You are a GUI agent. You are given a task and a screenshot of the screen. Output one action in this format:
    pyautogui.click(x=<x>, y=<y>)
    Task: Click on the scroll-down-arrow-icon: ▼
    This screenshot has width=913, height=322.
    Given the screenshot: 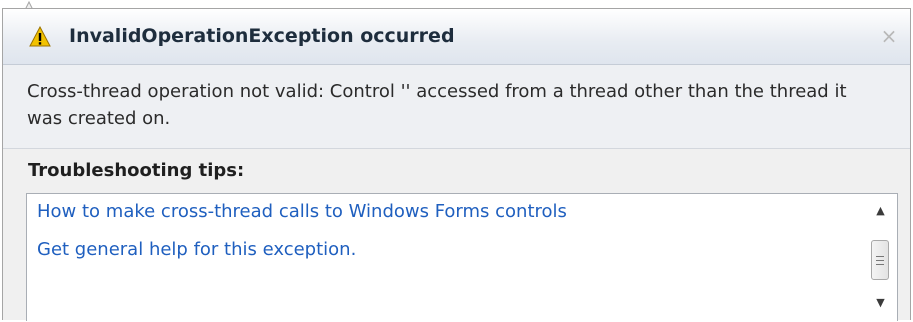 What is the action you would take?
    pyautogui.click(x=880, y=303)
    